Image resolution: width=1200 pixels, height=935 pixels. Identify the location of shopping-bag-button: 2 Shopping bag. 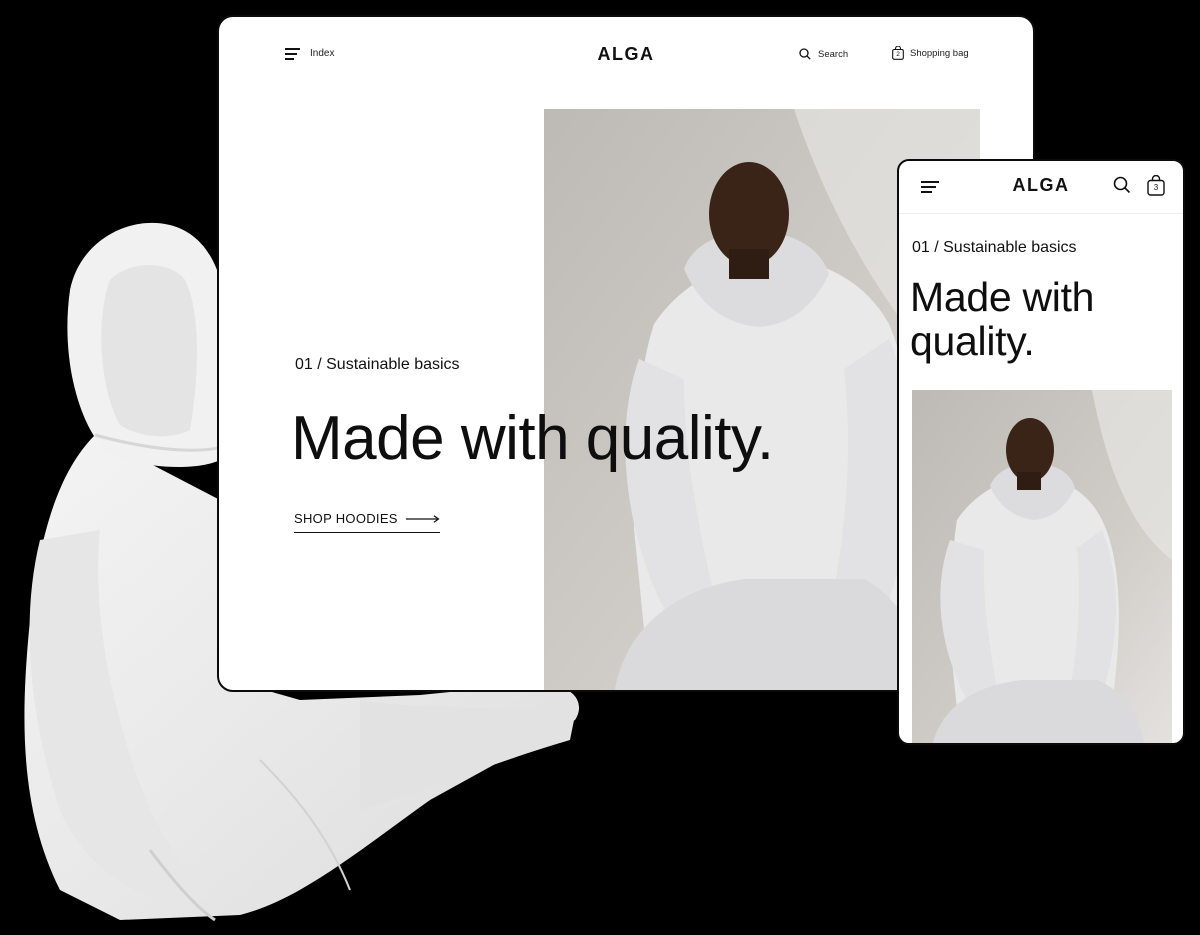
(930, 52).